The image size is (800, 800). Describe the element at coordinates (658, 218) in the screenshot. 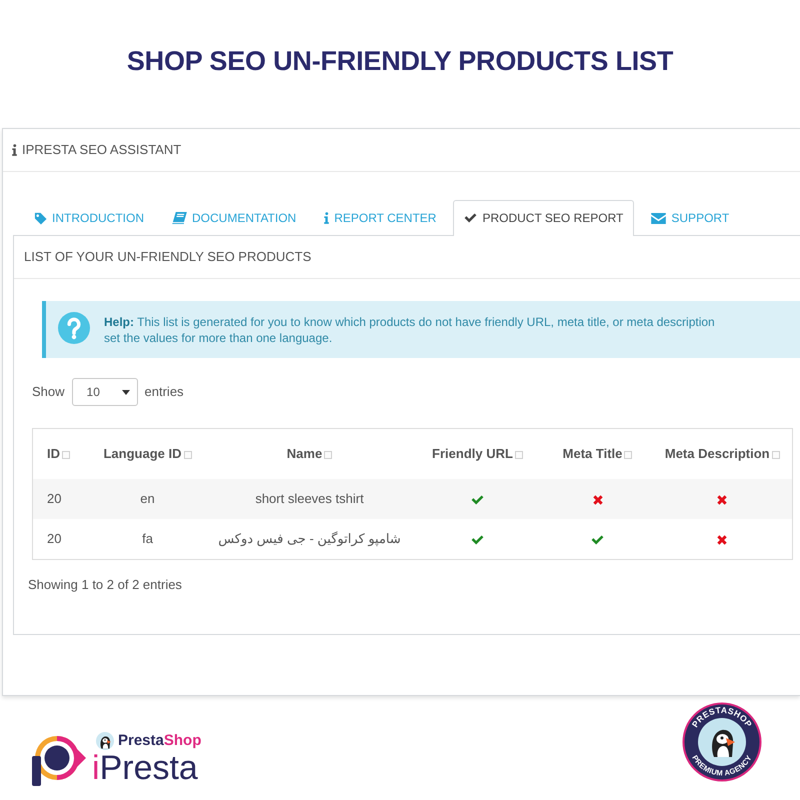

I see `envelope-icon` at that location.